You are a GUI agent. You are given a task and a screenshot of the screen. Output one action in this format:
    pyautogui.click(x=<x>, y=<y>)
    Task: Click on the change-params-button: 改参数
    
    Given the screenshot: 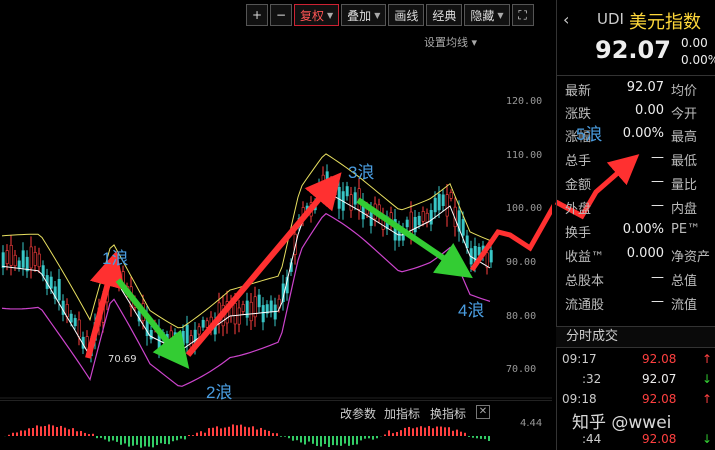 What is the action you would take?
    pyautogui.click(x=358, y=413)
    